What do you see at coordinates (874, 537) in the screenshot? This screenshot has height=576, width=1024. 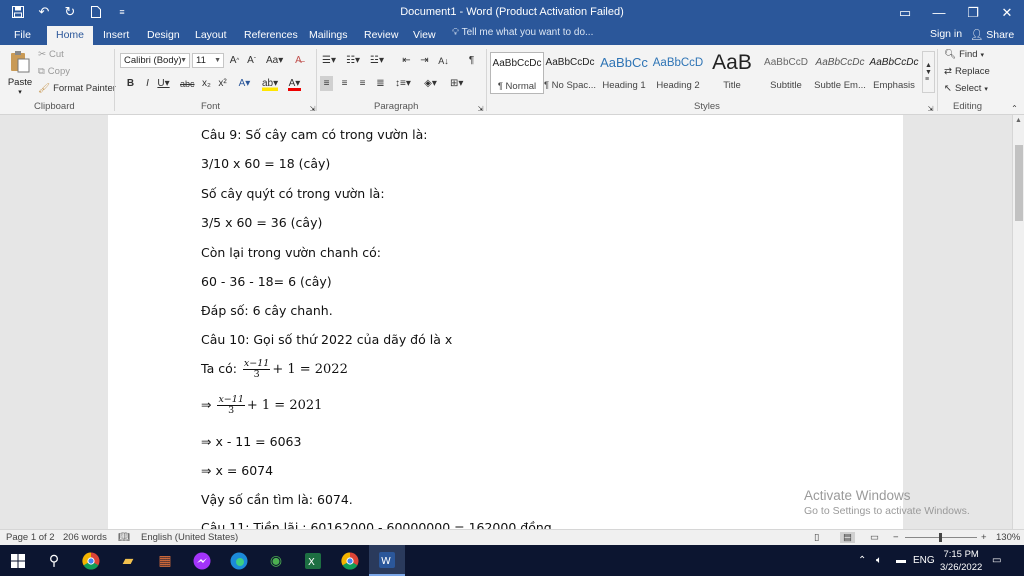 I see `web-layout-icon: ▭` at bounding box center [874, 537].